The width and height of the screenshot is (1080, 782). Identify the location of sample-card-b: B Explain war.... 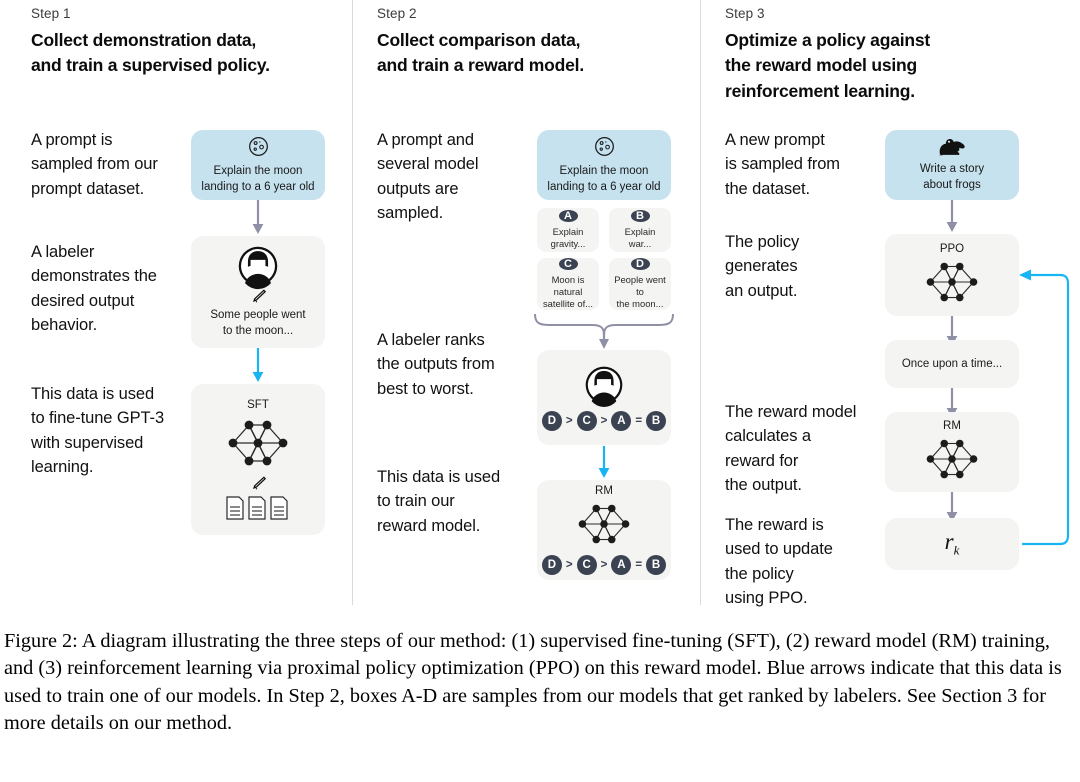
(640, 230).